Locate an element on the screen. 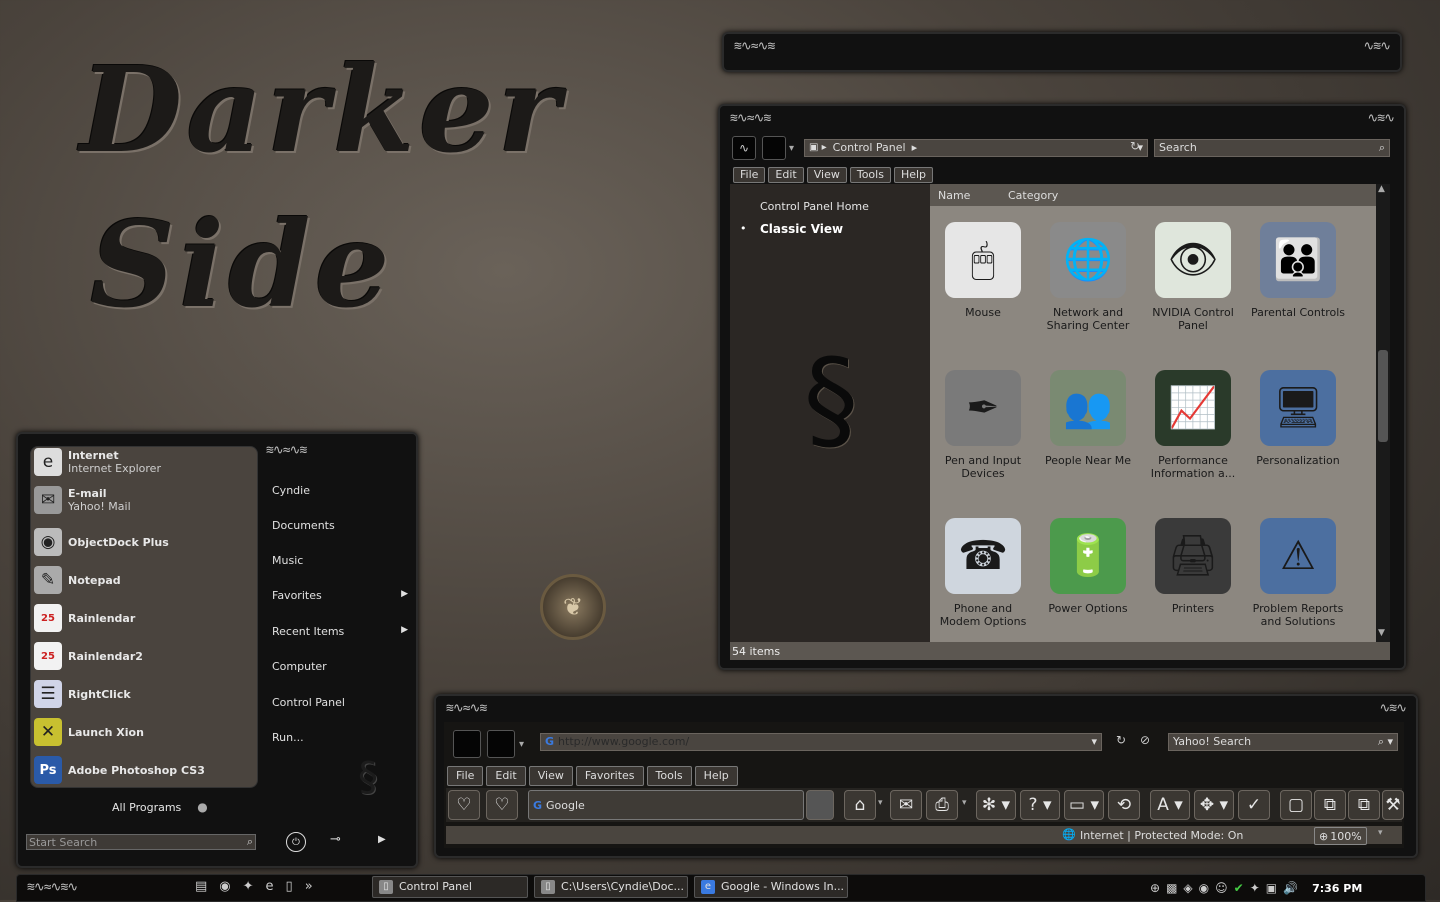  ie-icon: e is located at coordinates (270, 886).